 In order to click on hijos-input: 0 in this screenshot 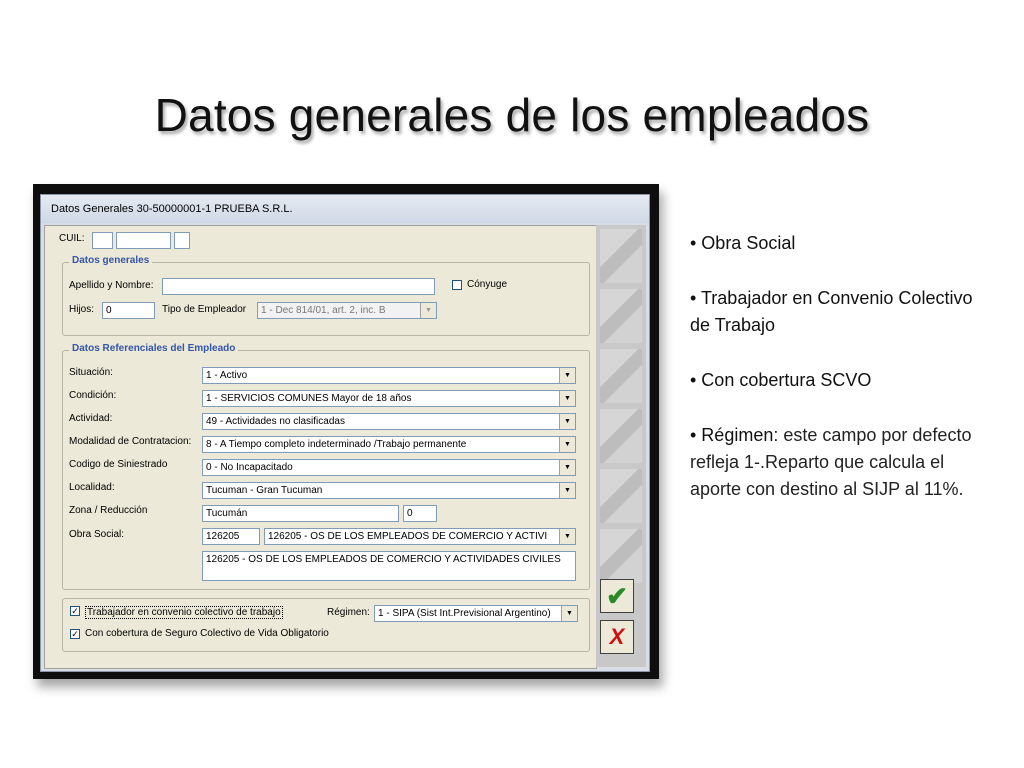, I will do `click(128, 310)`.